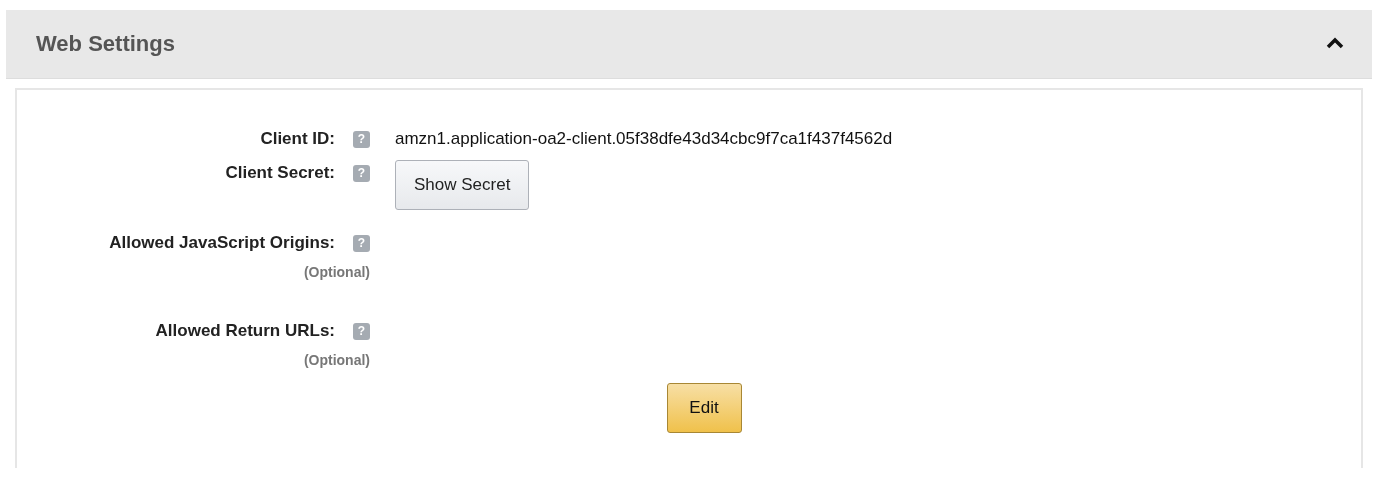 This screenshot has height=480, width=1374. What do you see at coordinates (462, 185) in the screenshot?
I see `show-secret-button: Show Secret` at bounding box center [462, 185].